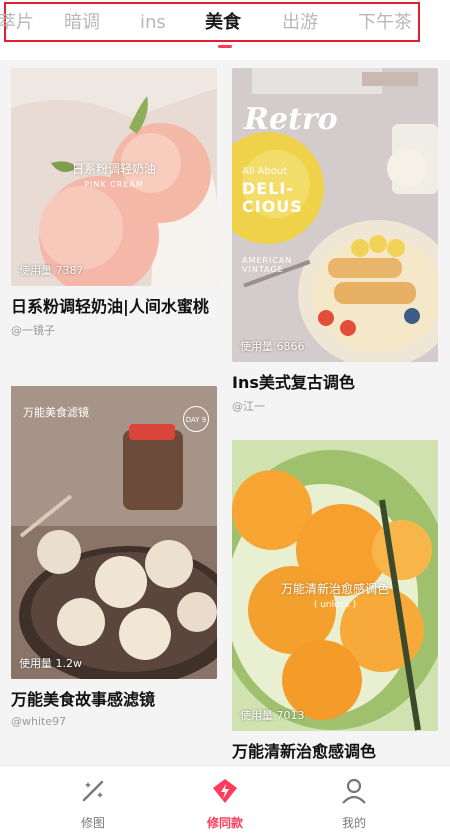 The image size is (450, 839). I want to click on nav-same-style: 修同款, so click(225, 803).